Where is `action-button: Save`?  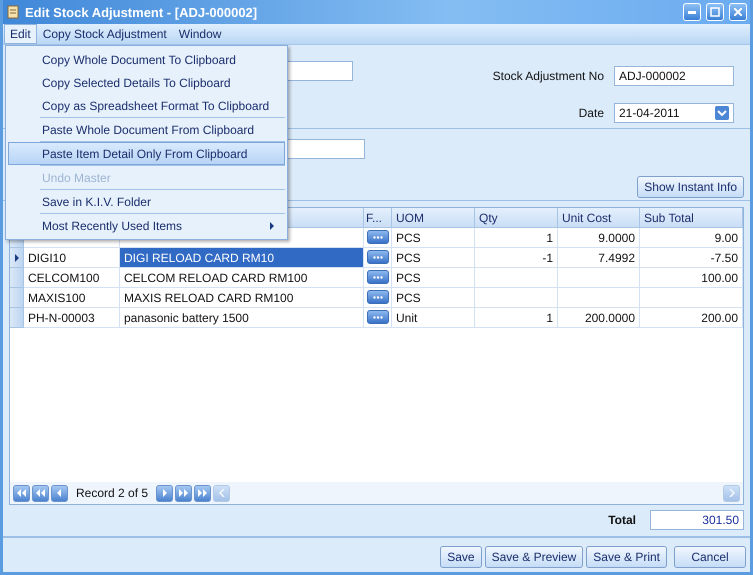
action-button: Save is located at coordinates (461, 557).